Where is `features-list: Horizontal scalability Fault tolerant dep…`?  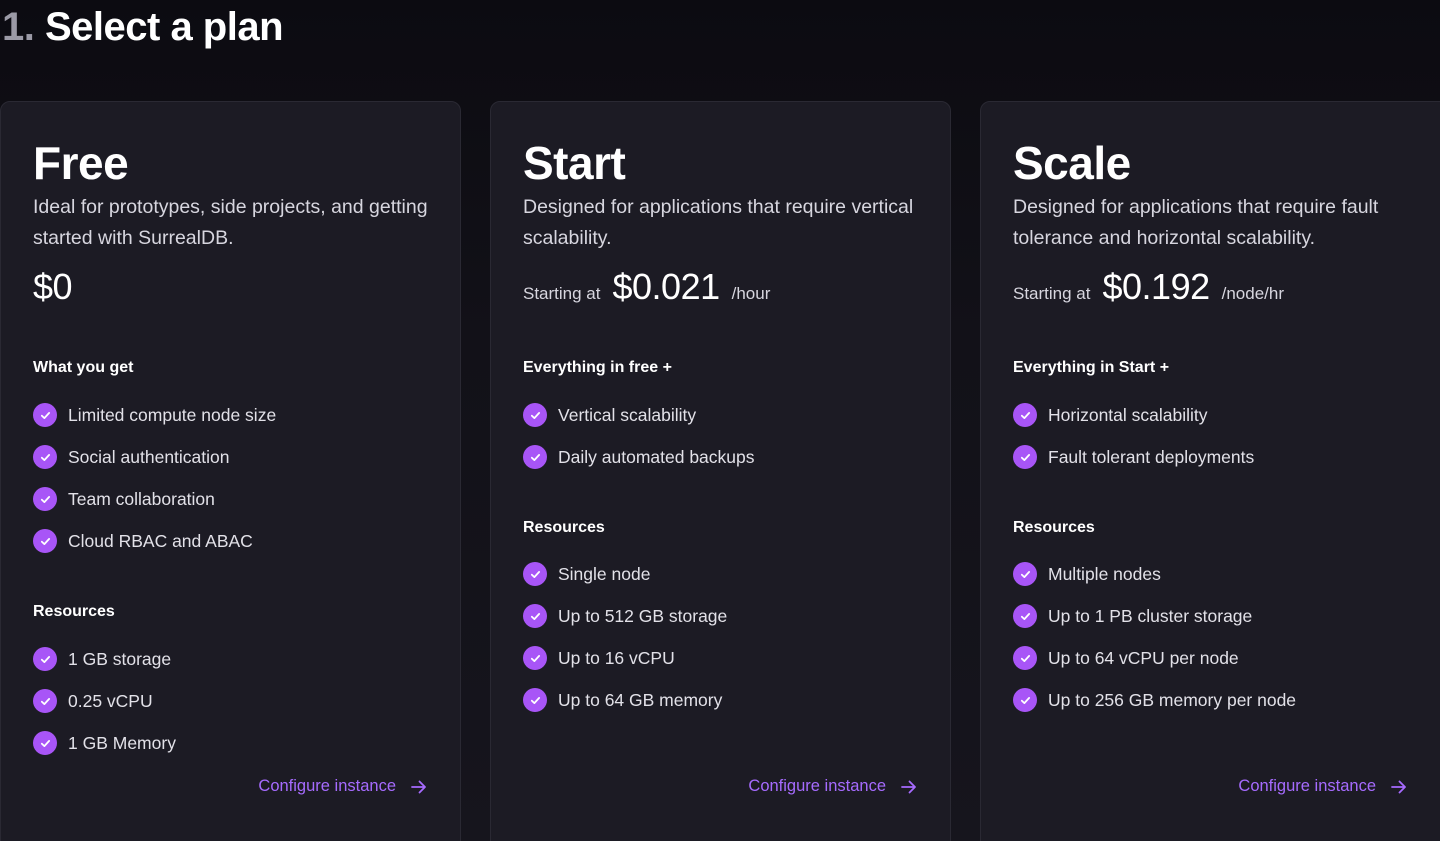 features-list: Horizontal scalability Fault tolerant dep… is located at coordinates (1133, 436).